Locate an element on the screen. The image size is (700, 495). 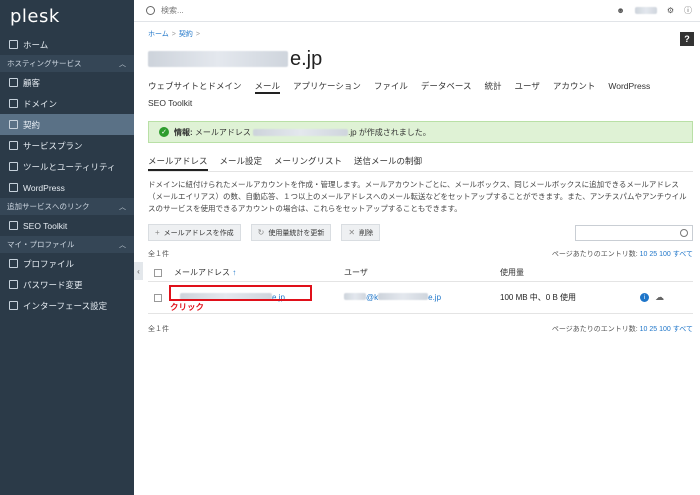
home-icon is located at coordinates (13, 44).